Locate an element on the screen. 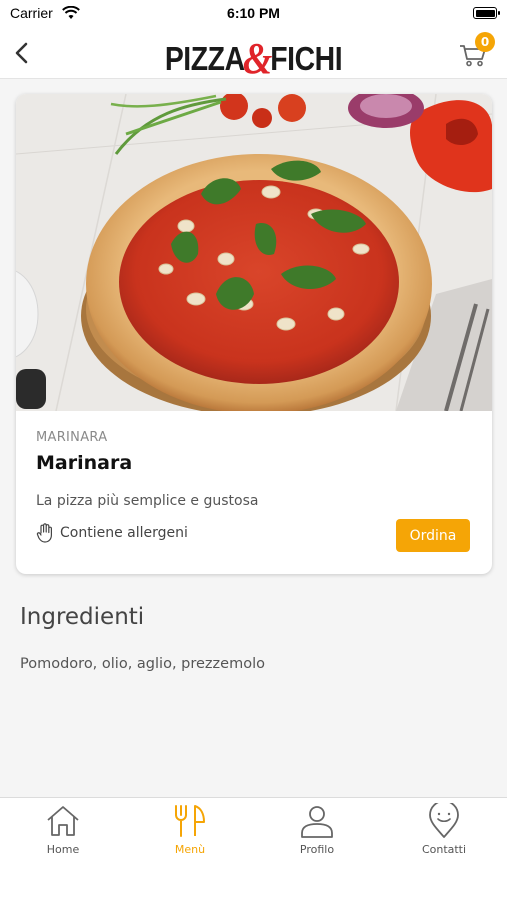  location-pin-icon is located at coordinates (444, 820).